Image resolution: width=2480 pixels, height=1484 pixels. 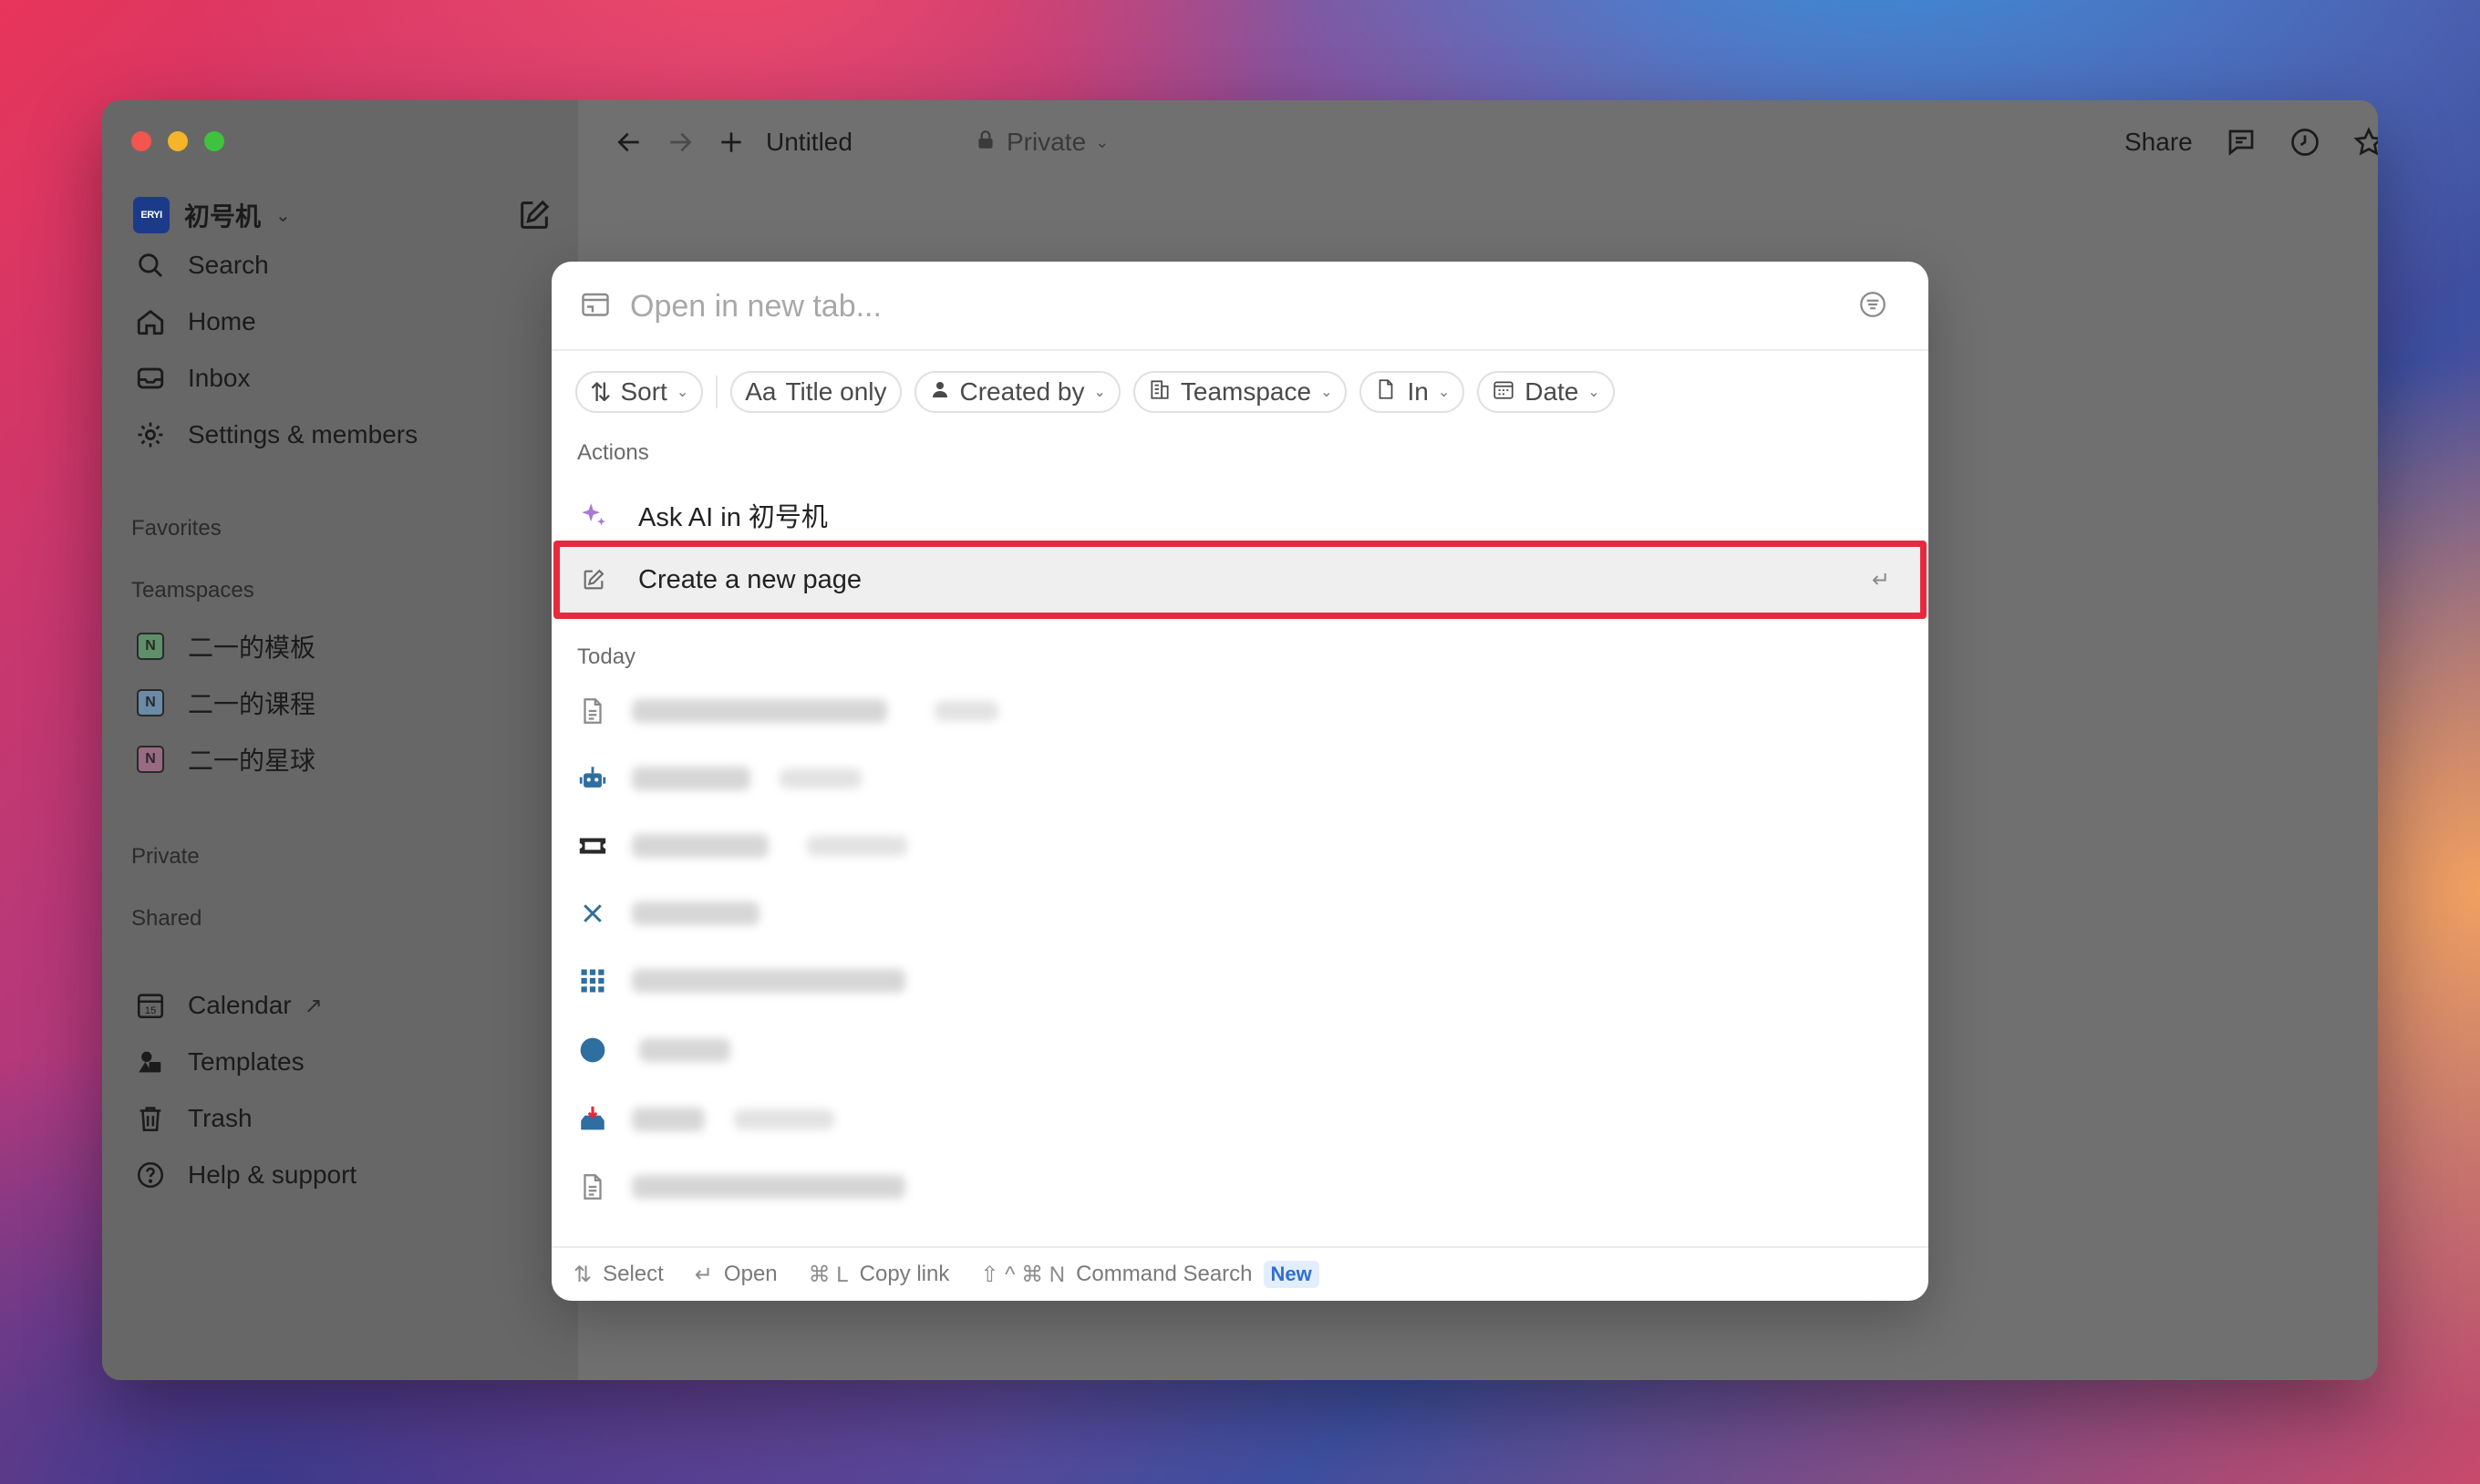 I want to click on compose-icon, so click(x=593, y=579).